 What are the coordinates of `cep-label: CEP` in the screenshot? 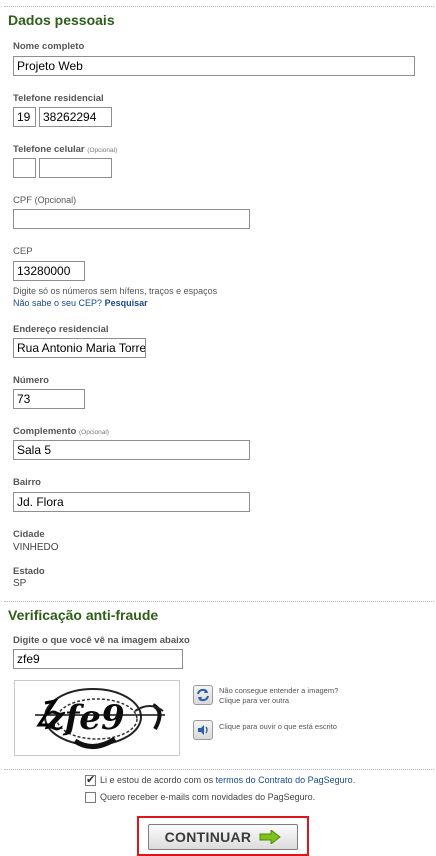 It's located at (23, 251).